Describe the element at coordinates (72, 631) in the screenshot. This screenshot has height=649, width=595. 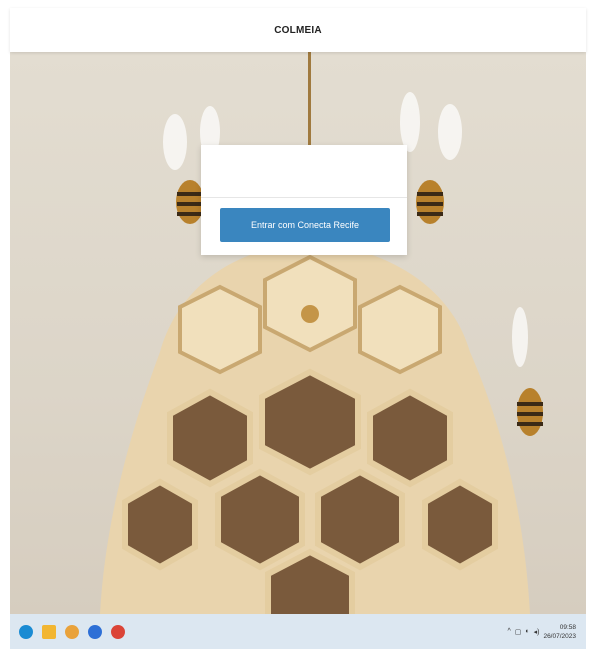
I see `chrome-icon` at that location.